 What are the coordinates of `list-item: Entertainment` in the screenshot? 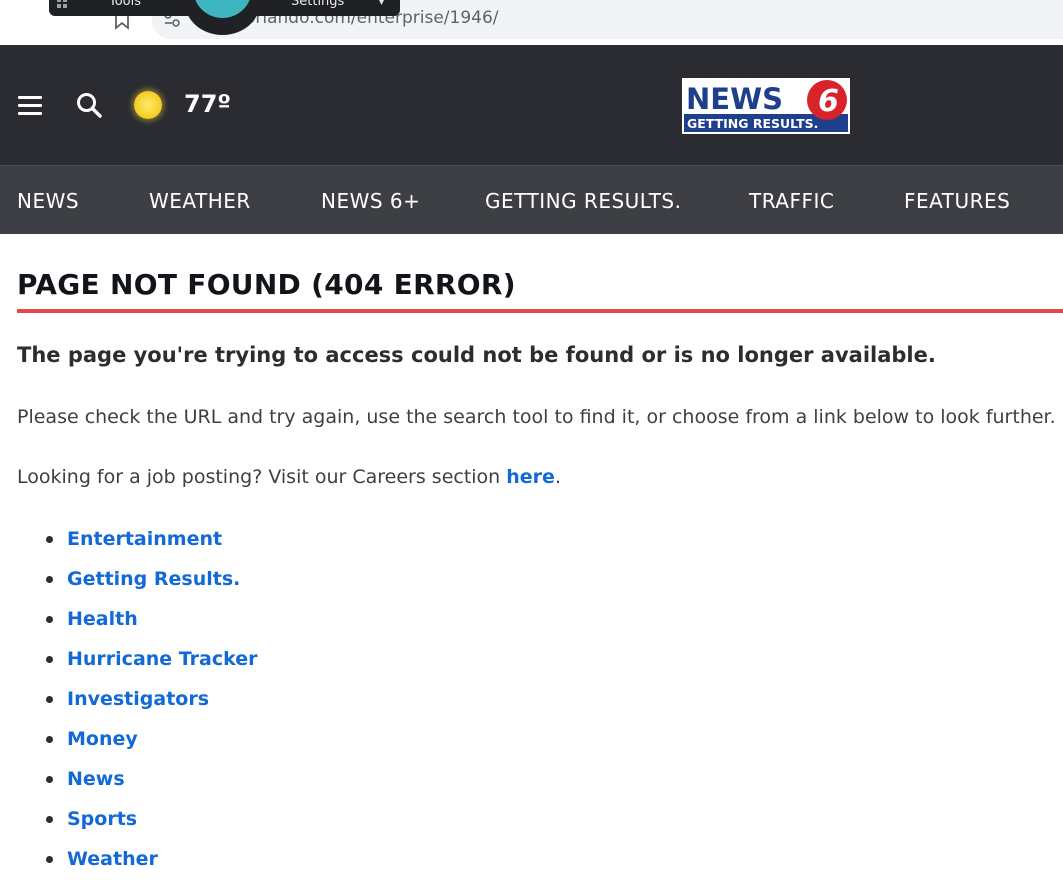 It's located at (137, 540).